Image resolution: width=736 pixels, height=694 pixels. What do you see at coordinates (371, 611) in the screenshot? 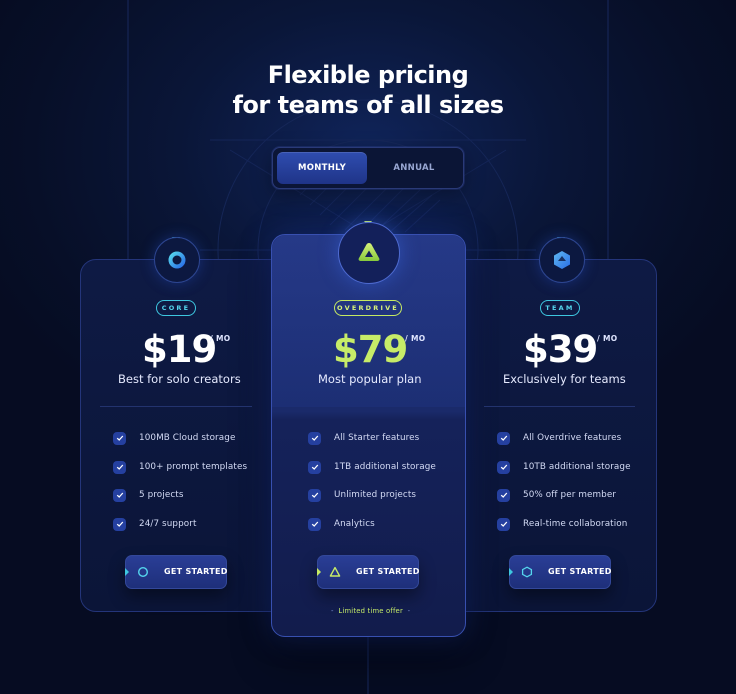
I see `limited-offer-note: - Limited time offer -` at bounding box center [371, 611].